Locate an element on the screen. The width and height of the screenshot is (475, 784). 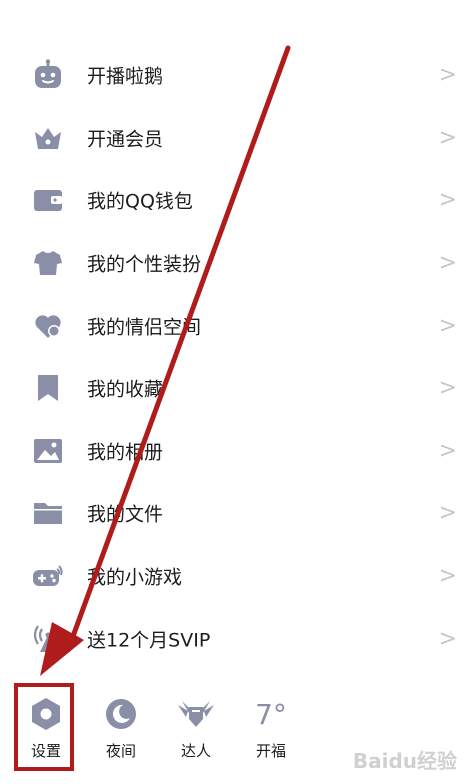
tshirt-icon is located at coordinates (48, 263).